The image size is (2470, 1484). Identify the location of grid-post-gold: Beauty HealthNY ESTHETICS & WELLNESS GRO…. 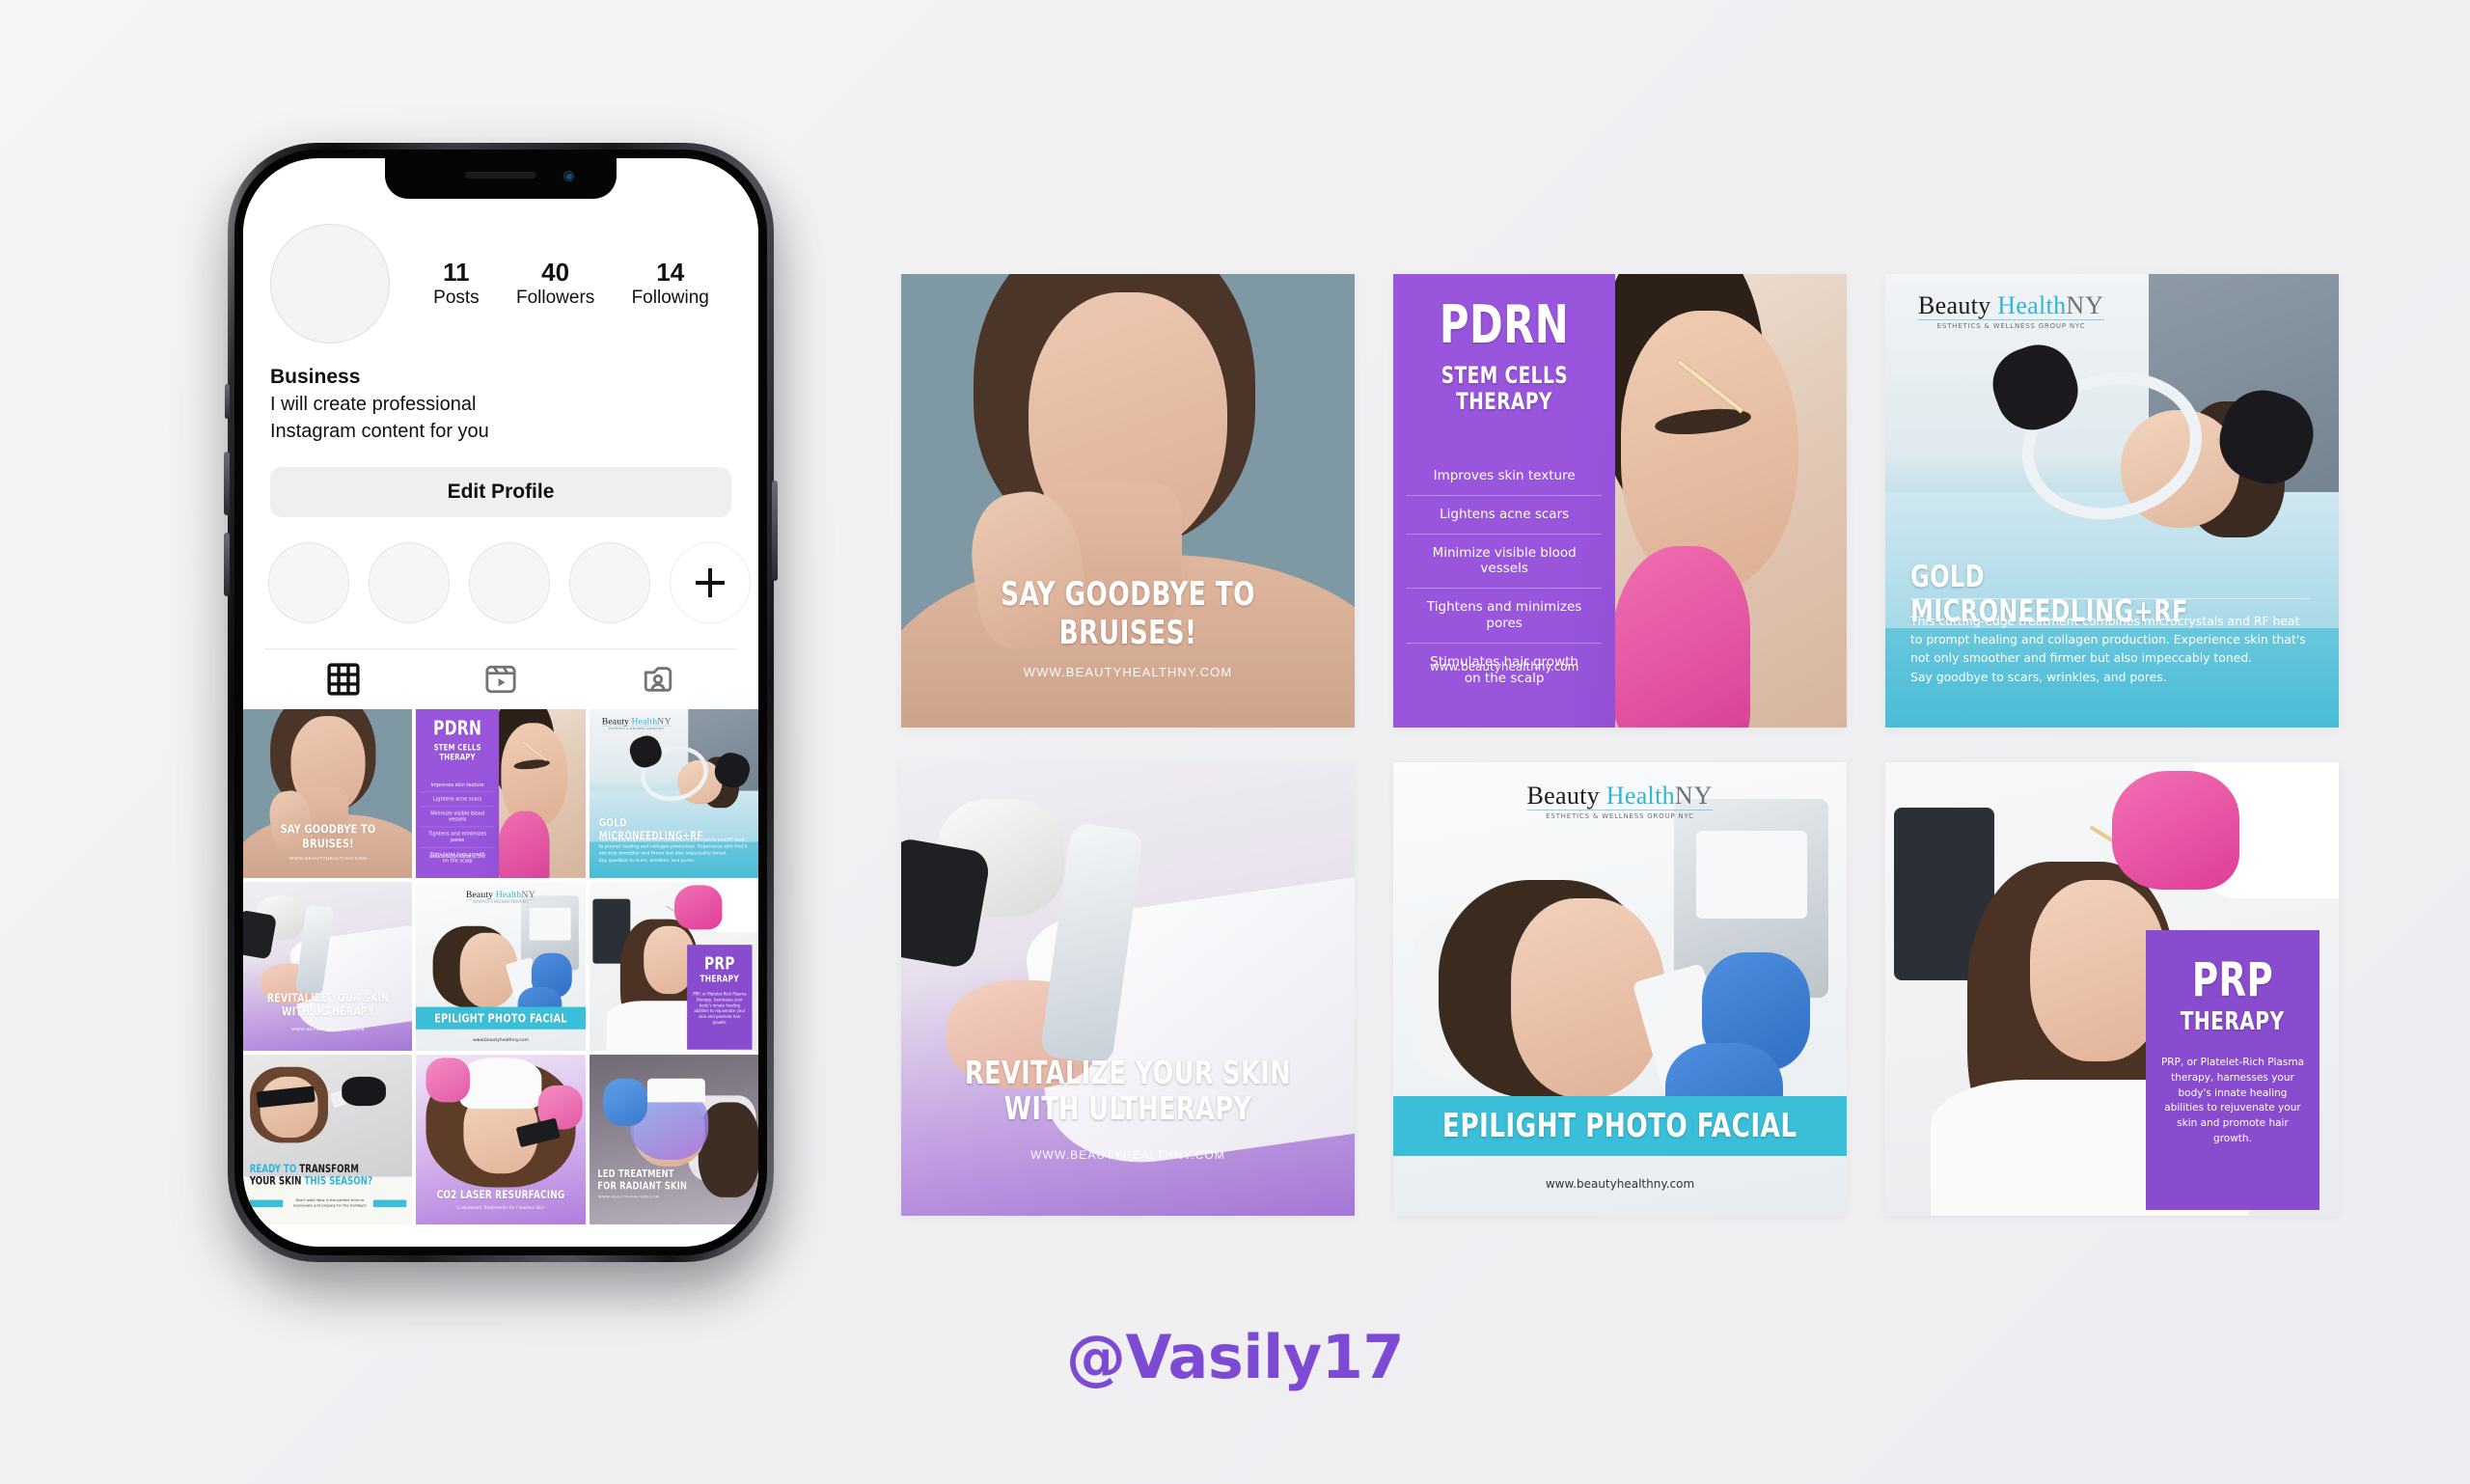
(673, 793).